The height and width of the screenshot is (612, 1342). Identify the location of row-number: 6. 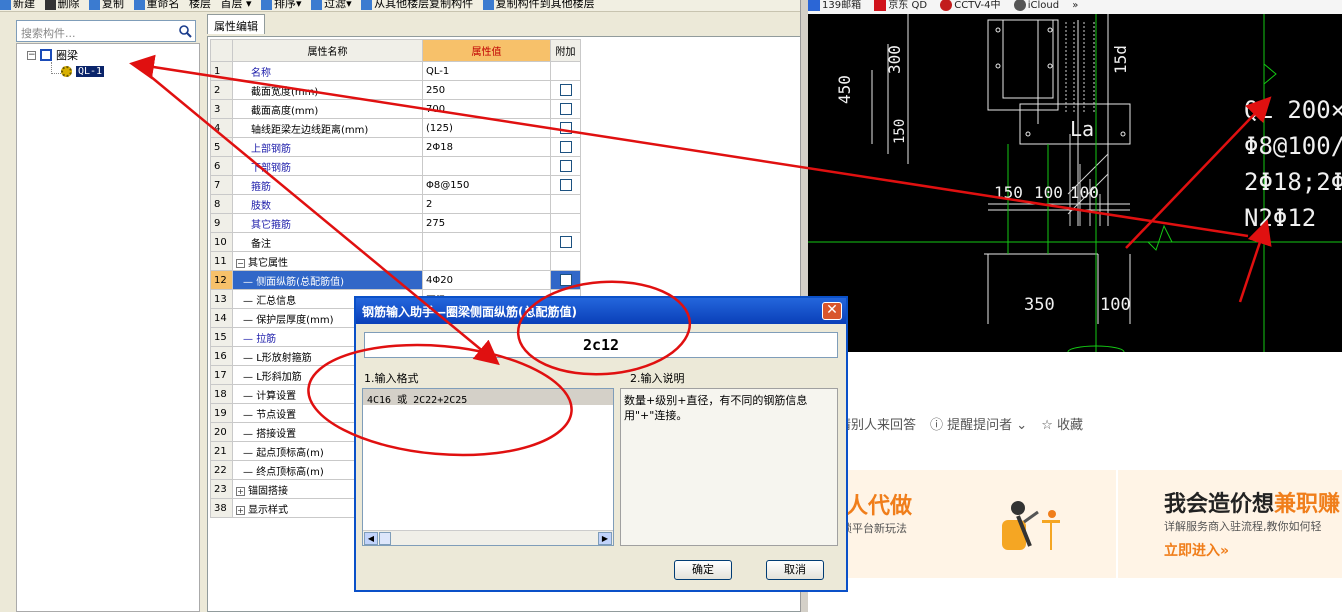
(221, 166).